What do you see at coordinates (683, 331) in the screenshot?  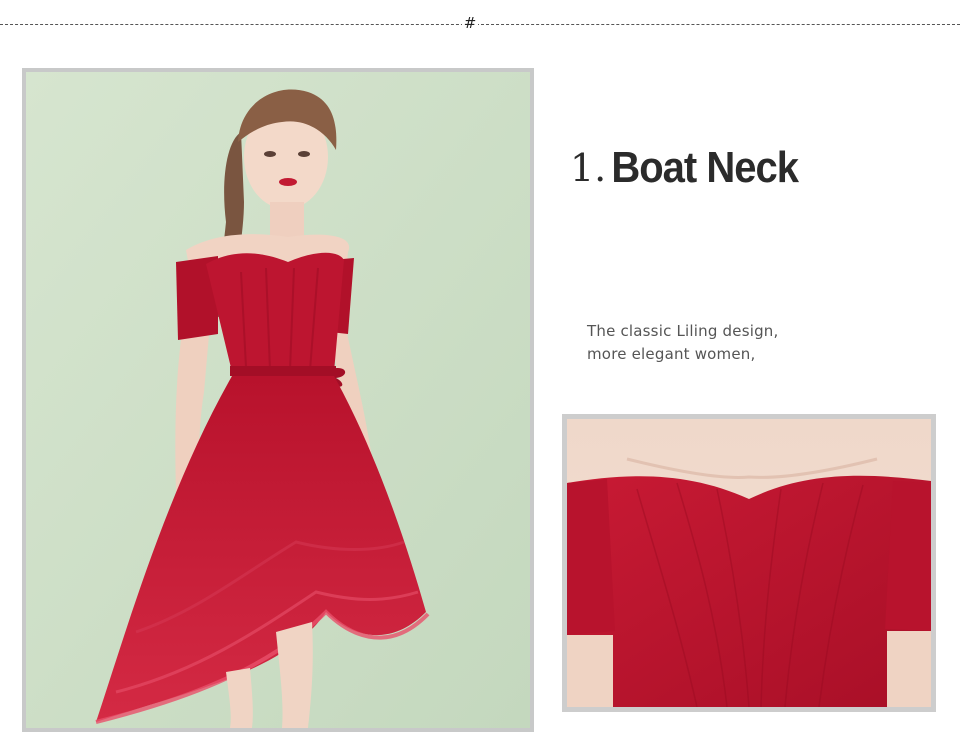 I see `description-line-1: The classic Liling design,` at bounding box center [683, 331].